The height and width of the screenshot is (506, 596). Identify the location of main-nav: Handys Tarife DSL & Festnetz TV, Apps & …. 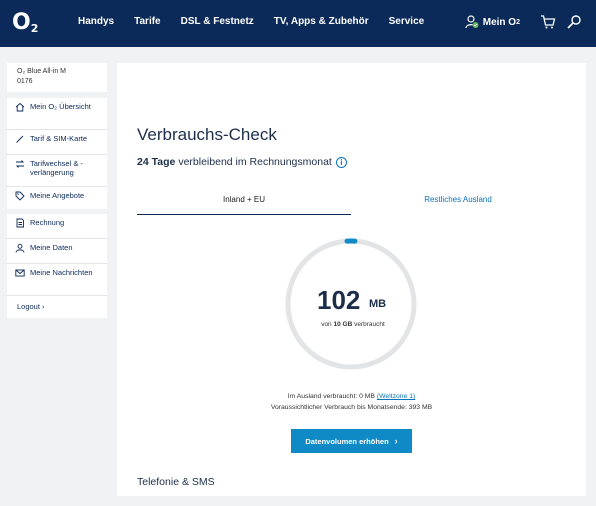
(261, 21).